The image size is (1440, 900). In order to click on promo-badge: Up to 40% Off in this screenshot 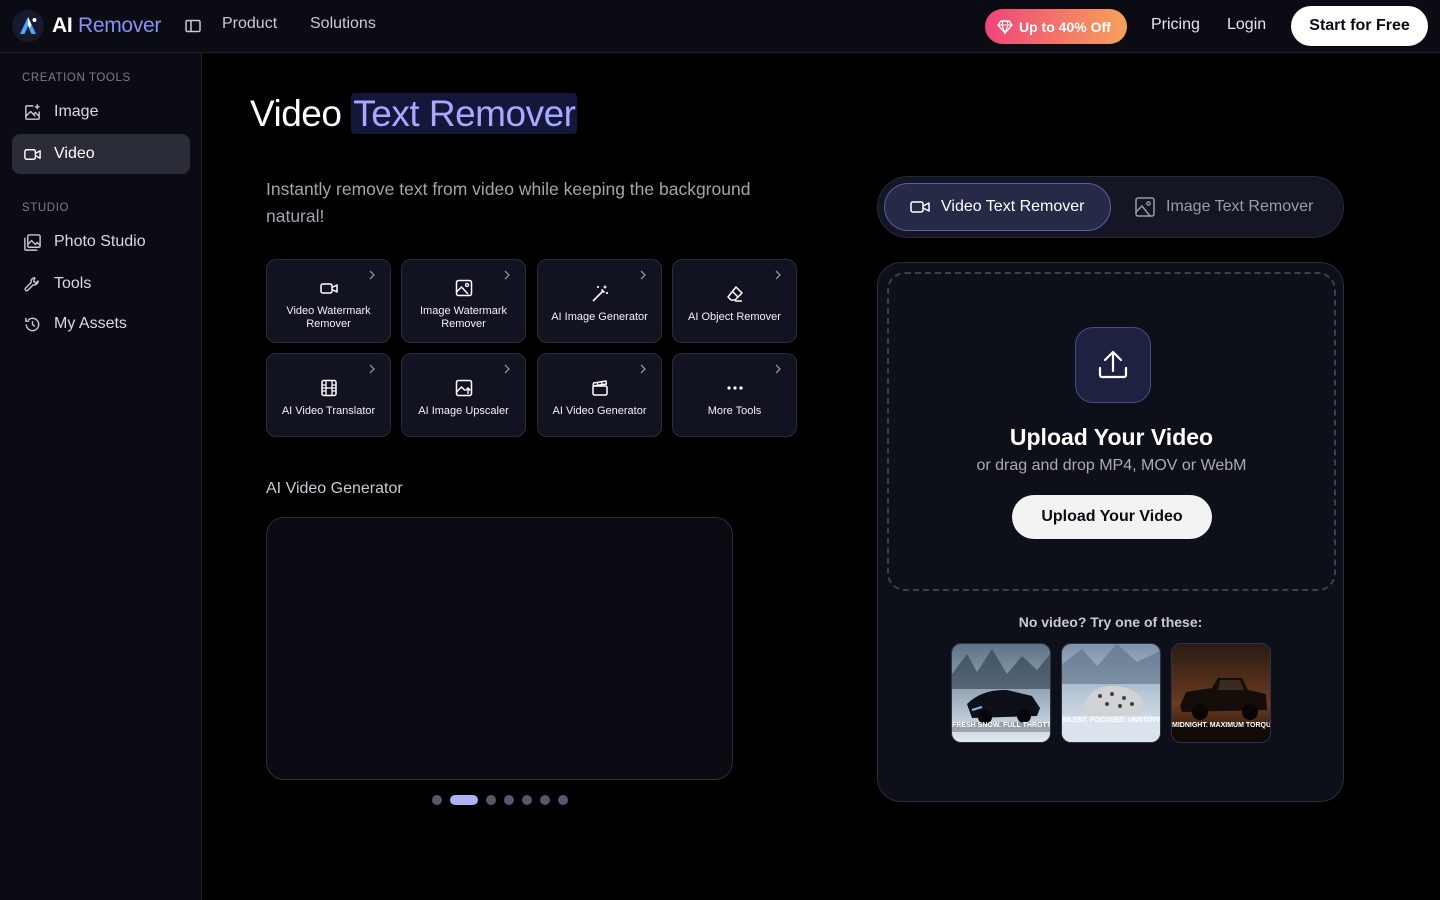, I will do `click(1056, 26)`.